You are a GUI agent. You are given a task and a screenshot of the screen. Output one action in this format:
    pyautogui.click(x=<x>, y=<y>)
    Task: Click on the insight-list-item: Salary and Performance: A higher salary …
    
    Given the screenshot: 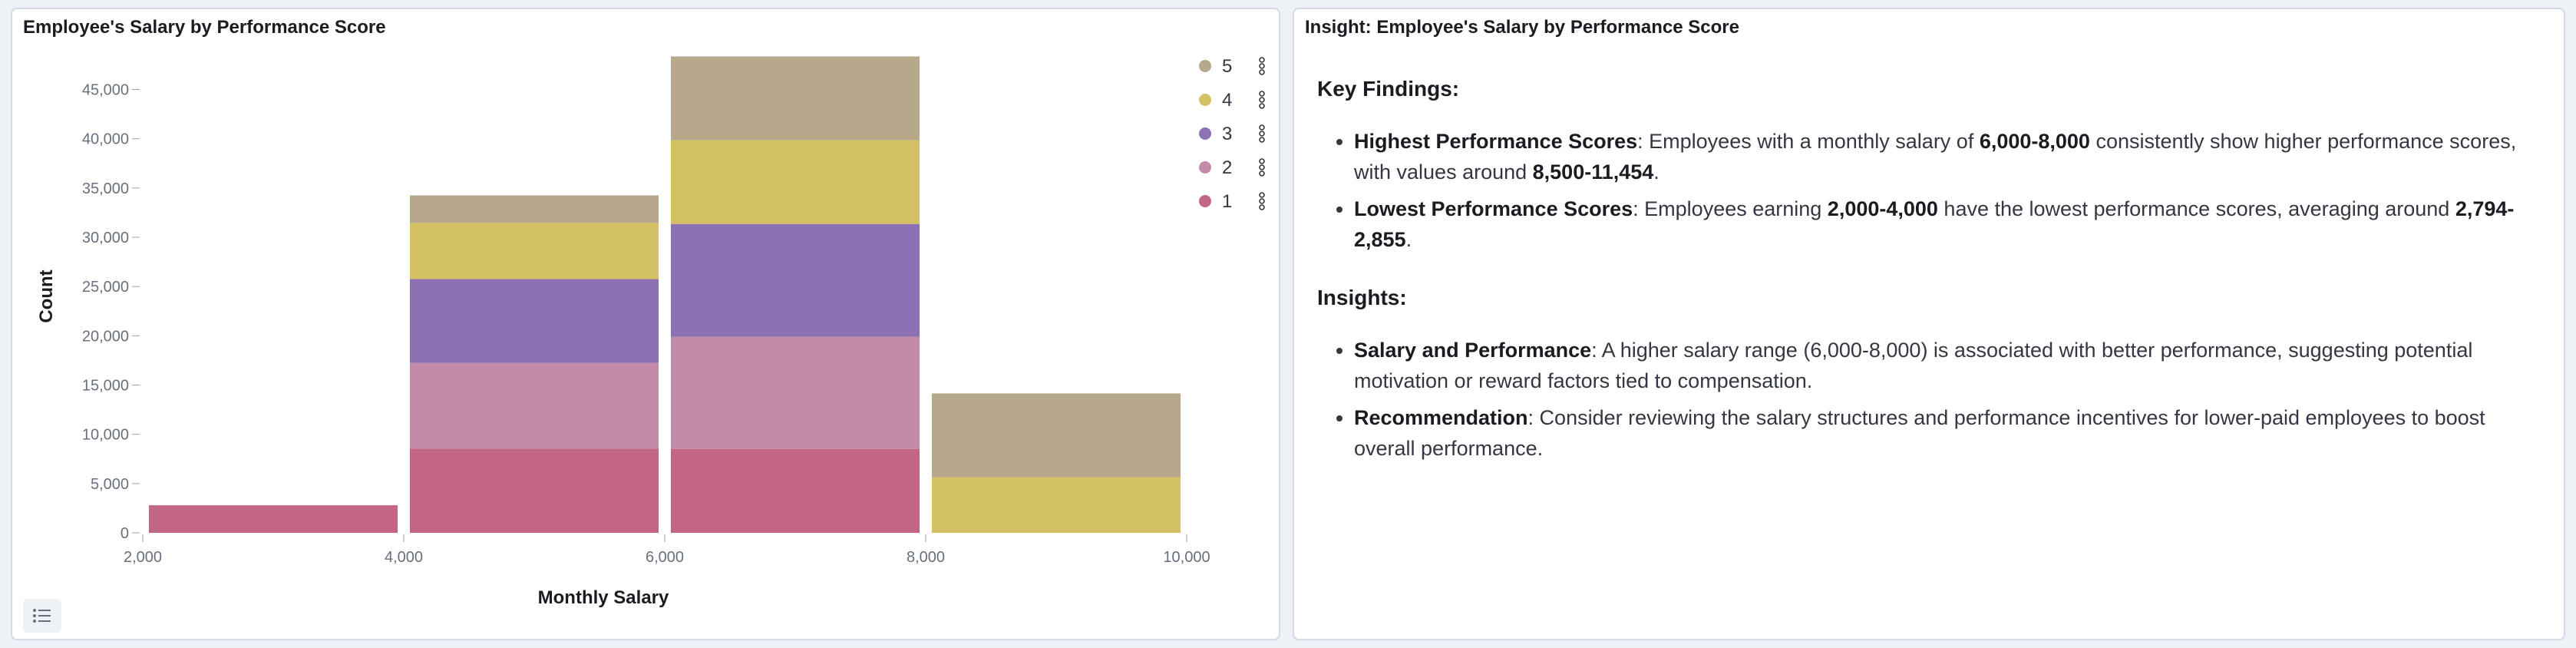 What is the action you would take?
    pyautogui.click(x=1945, y=366)
    